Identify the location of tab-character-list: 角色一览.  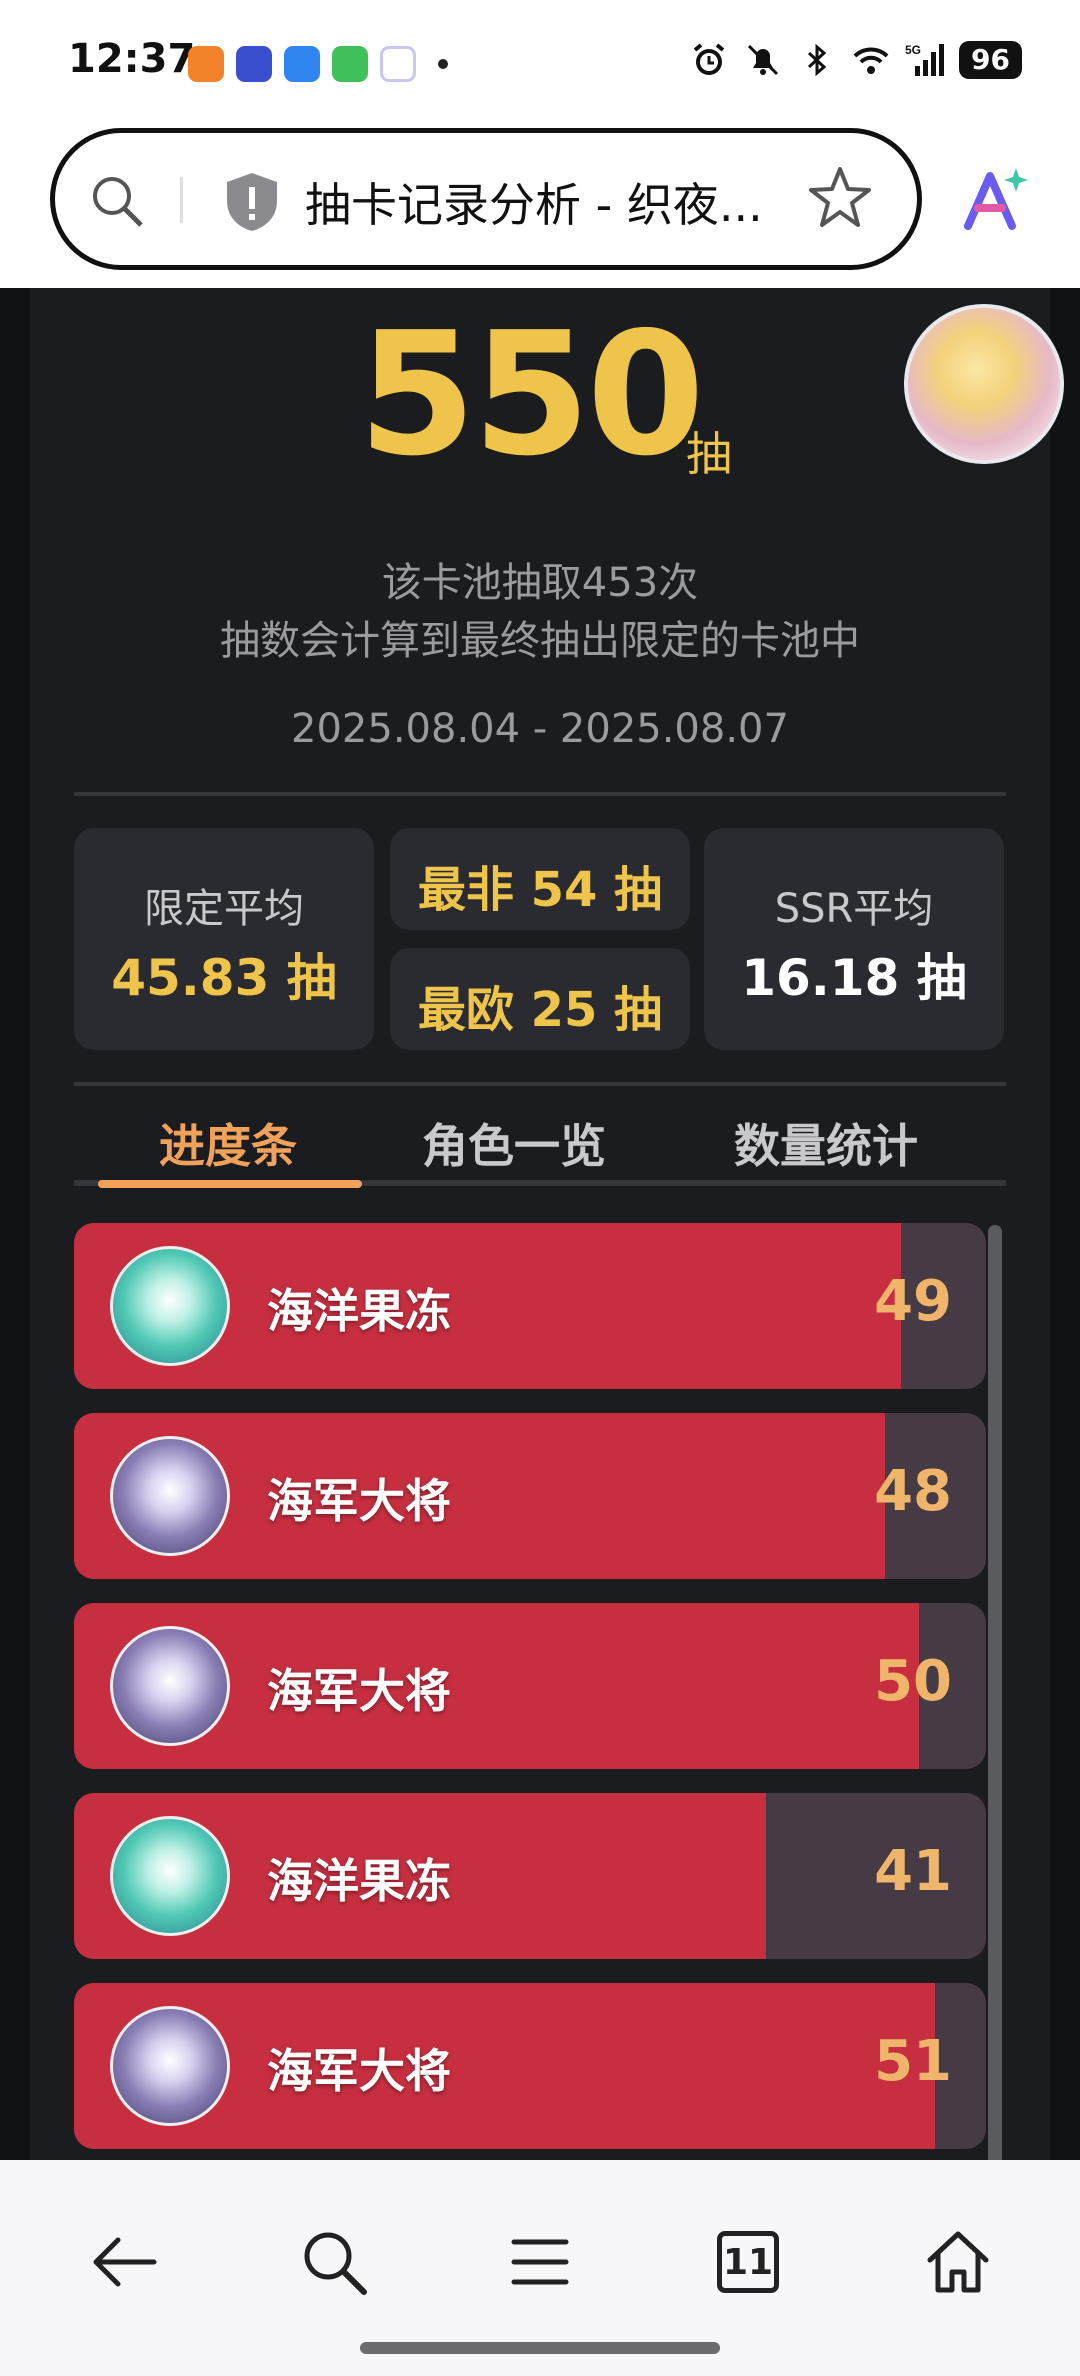
(514, 1143).